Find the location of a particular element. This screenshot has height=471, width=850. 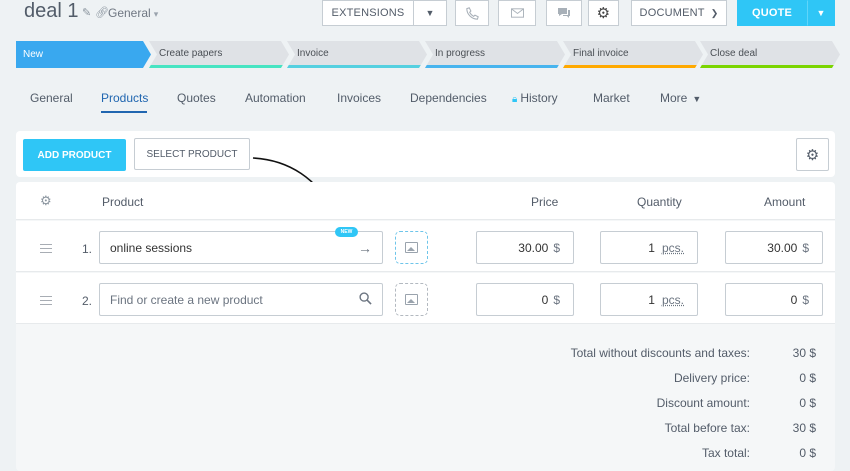

link-icon: 🔗︎ is located at coordinates (102, 12).